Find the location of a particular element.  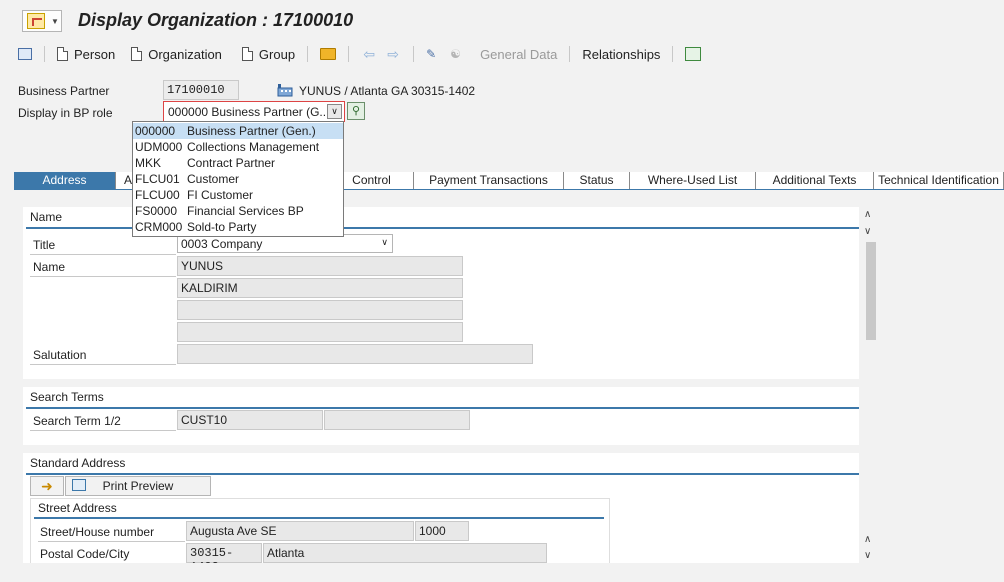

role-option-code: FLCU00 is located at coordinates (157, 195).